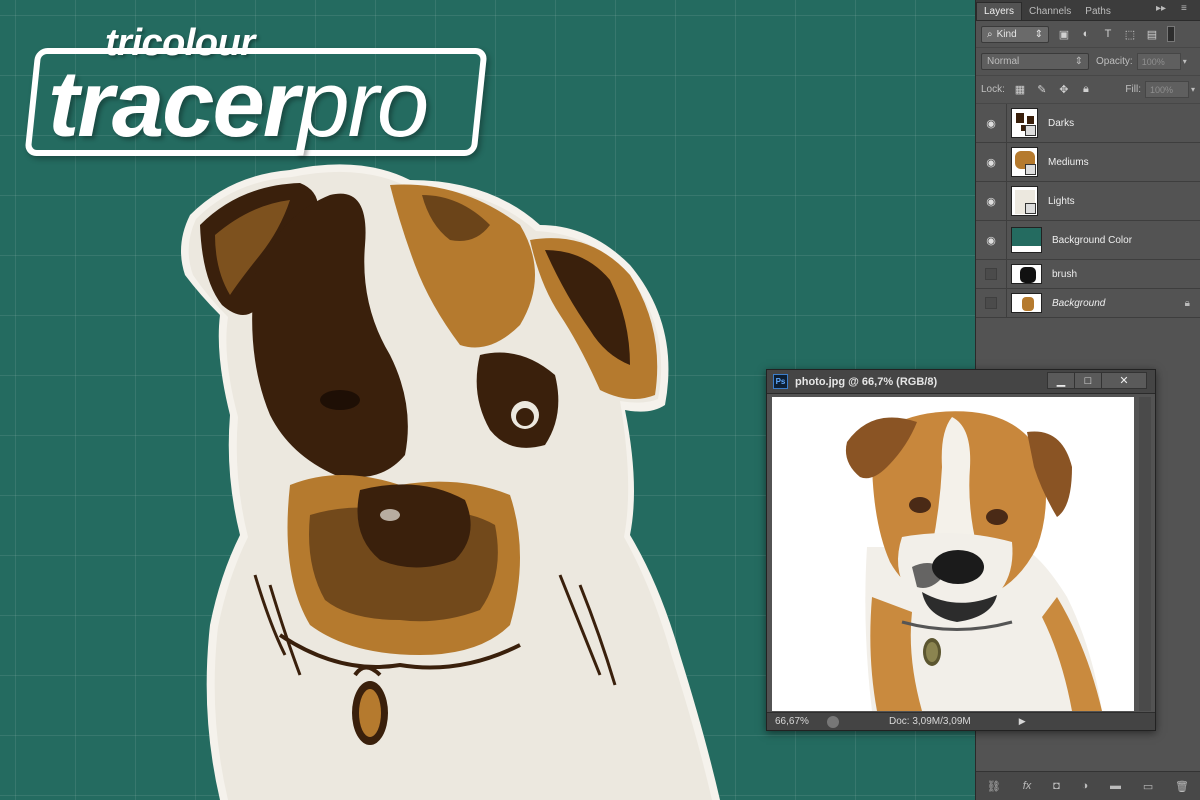 This screenshot has width=1200, height=800. I want to click on smart-object-filter-icon: ▤, so click(1152, 34).